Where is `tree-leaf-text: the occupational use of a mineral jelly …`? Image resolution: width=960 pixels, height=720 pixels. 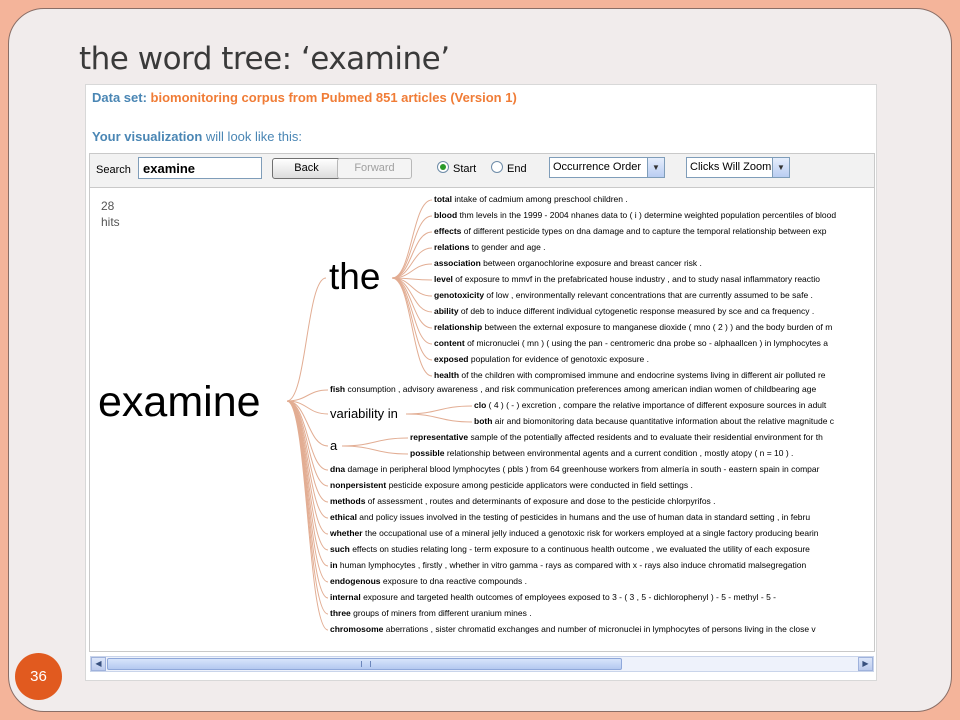 tree-leaf-text: the occupational use of a mineral jelly … is located at coordinates (590, 533).